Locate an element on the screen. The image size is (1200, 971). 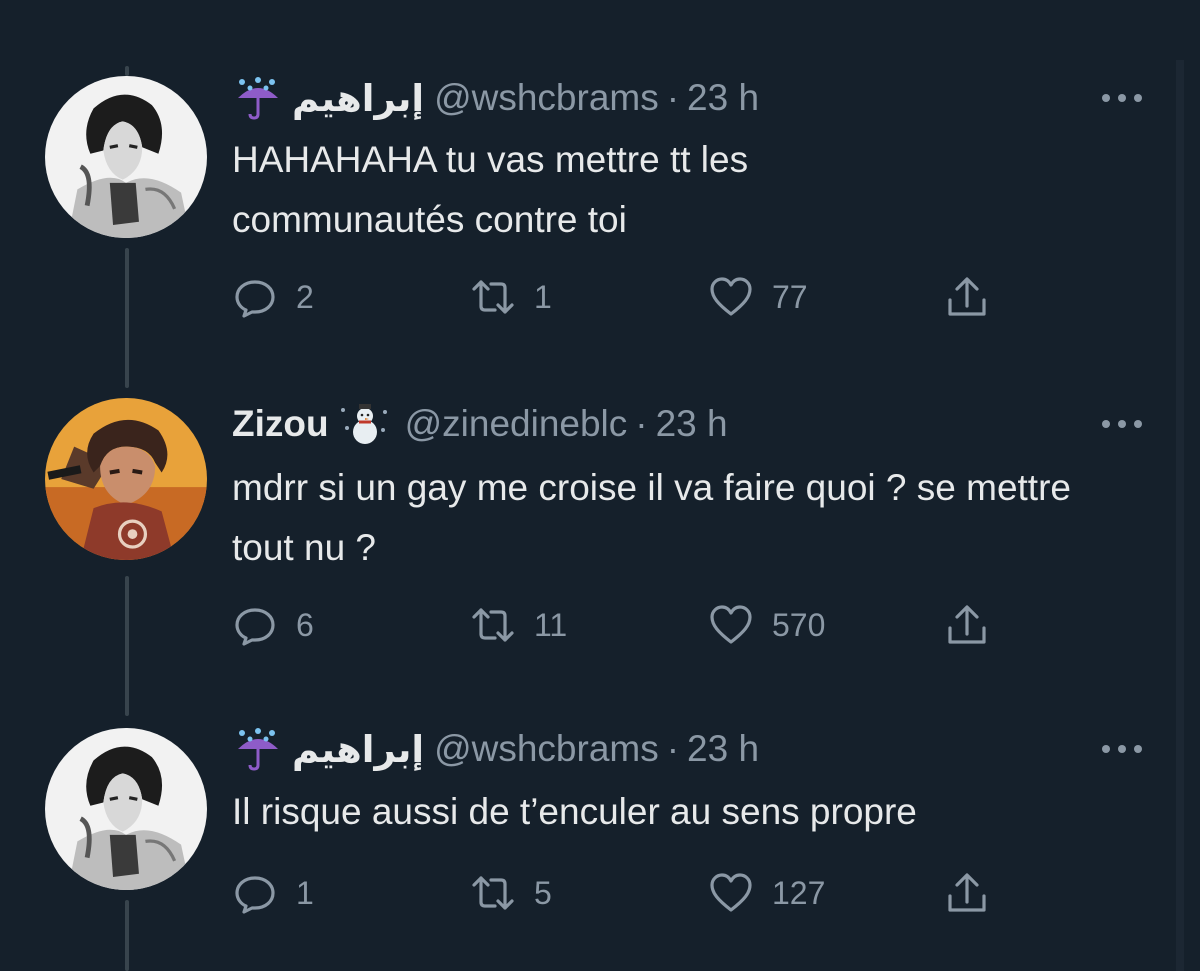
reply-button: 2 is located at coordinates (273, 297).